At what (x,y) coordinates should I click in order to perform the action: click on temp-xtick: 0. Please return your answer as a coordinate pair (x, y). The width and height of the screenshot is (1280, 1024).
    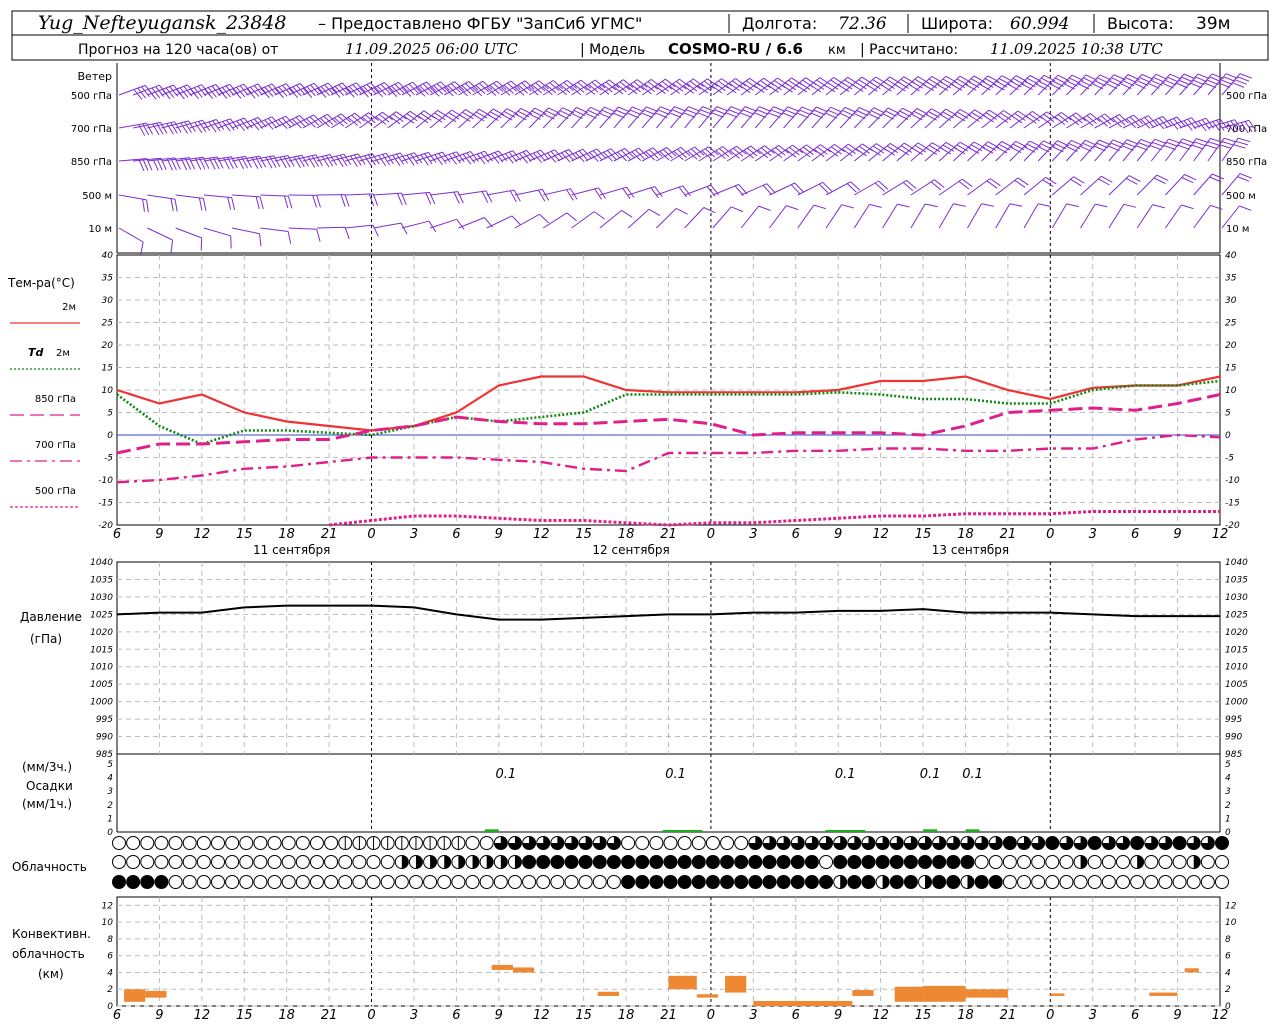
    Looking at the image, I should click on (371, 534).